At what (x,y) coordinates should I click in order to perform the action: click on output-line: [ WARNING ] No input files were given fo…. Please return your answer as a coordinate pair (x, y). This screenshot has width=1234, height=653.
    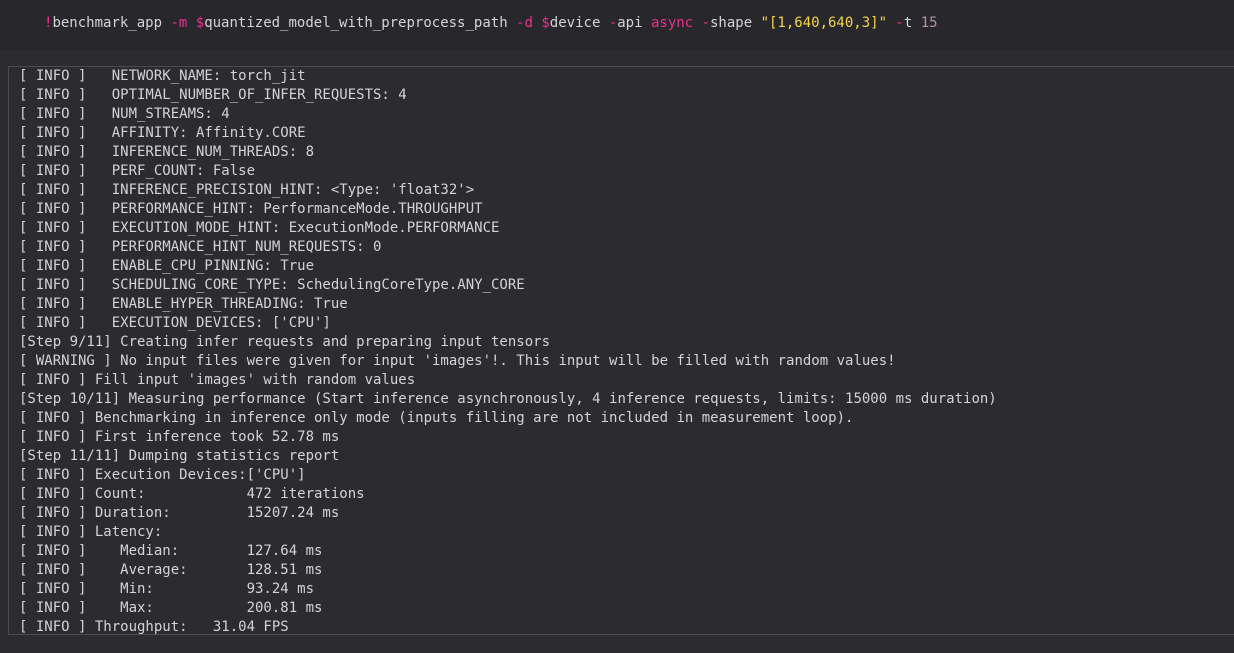
    Looking at the image, I should click on (457, 361).